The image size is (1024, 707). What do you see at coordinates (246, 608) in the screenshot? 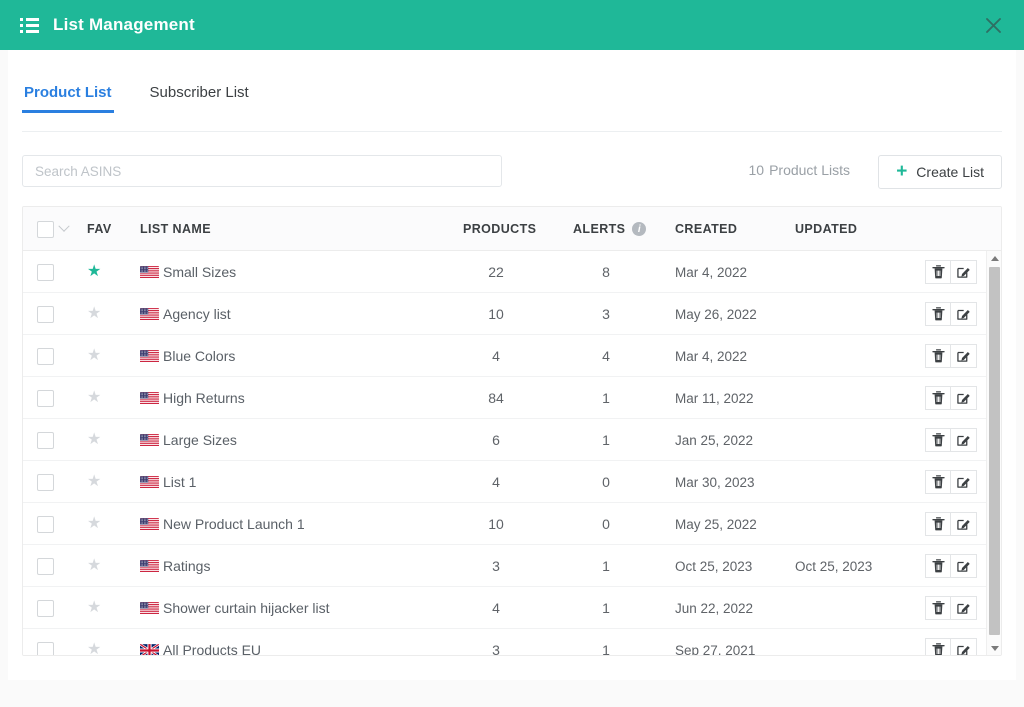
I see `list-name: Shower curtain hijacker list` at bounding box center [246, 608].